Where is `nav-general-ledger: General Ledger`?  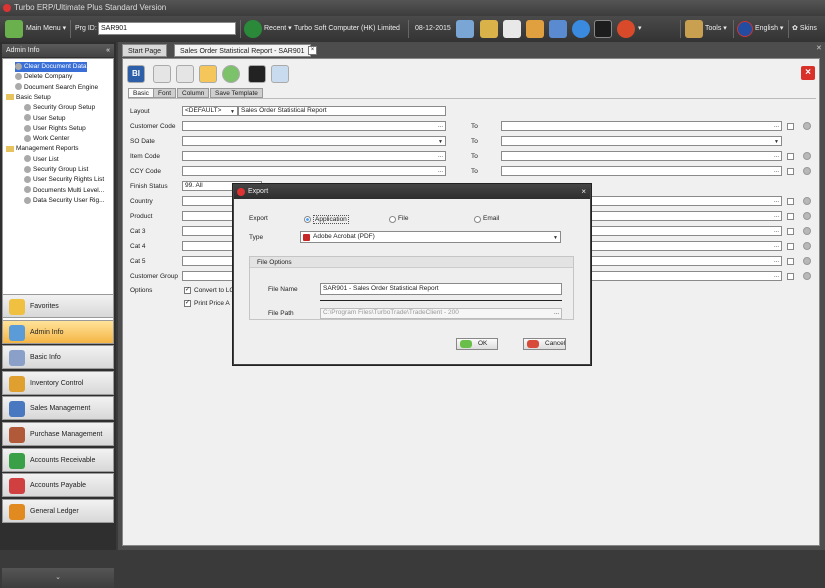 nav-general-ledger: General Ledger is located at coordinates (58, 510).